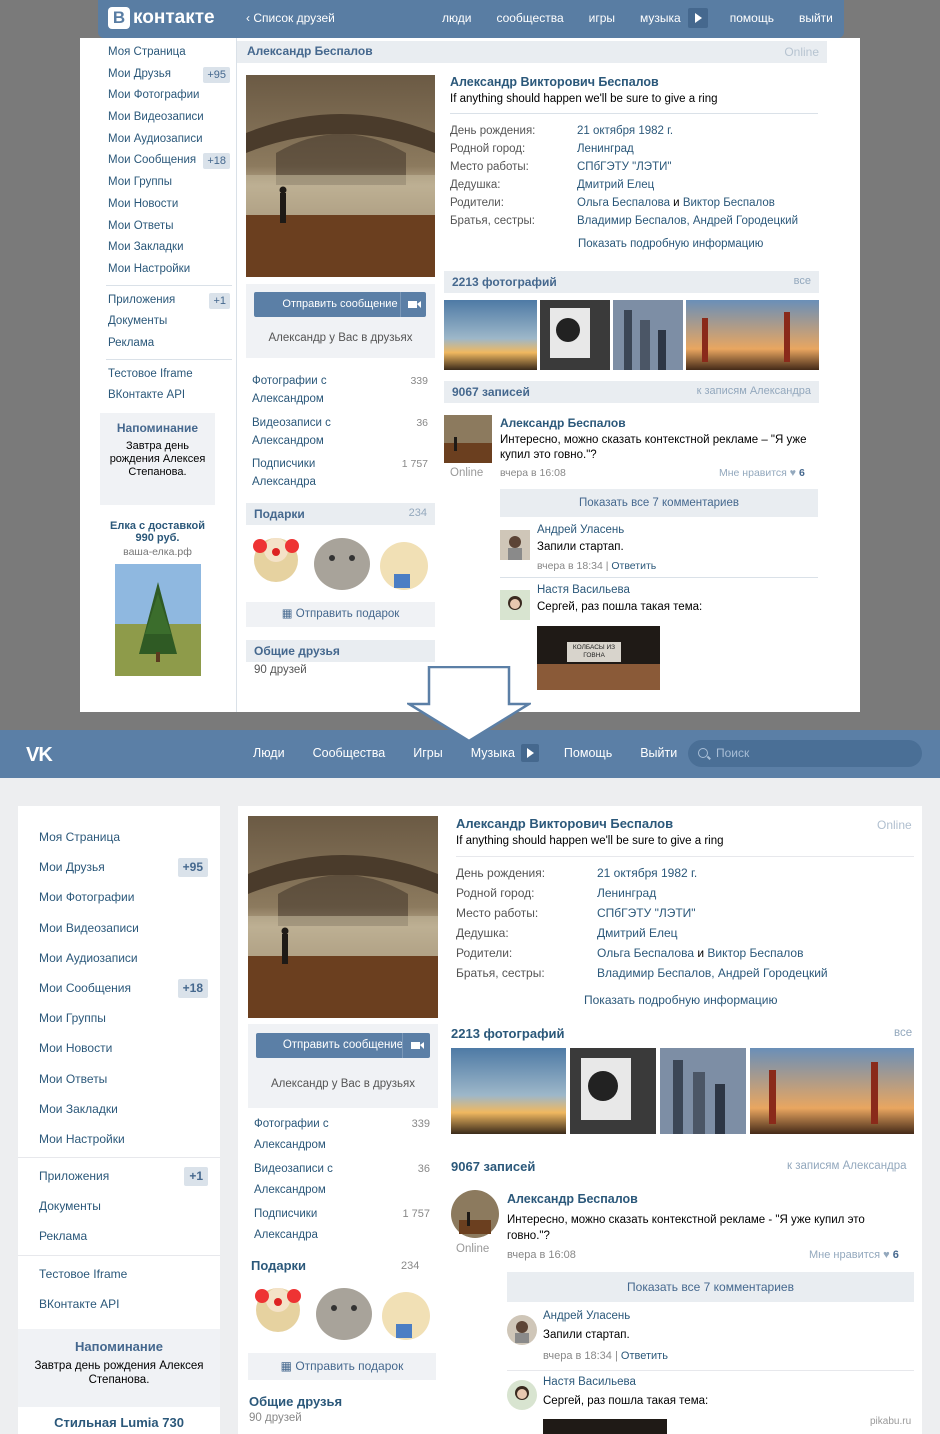  What do you see at coordinates (682, 1091) in the screenshot?
I see `photos-strip` at bounding box center [682, 1091].